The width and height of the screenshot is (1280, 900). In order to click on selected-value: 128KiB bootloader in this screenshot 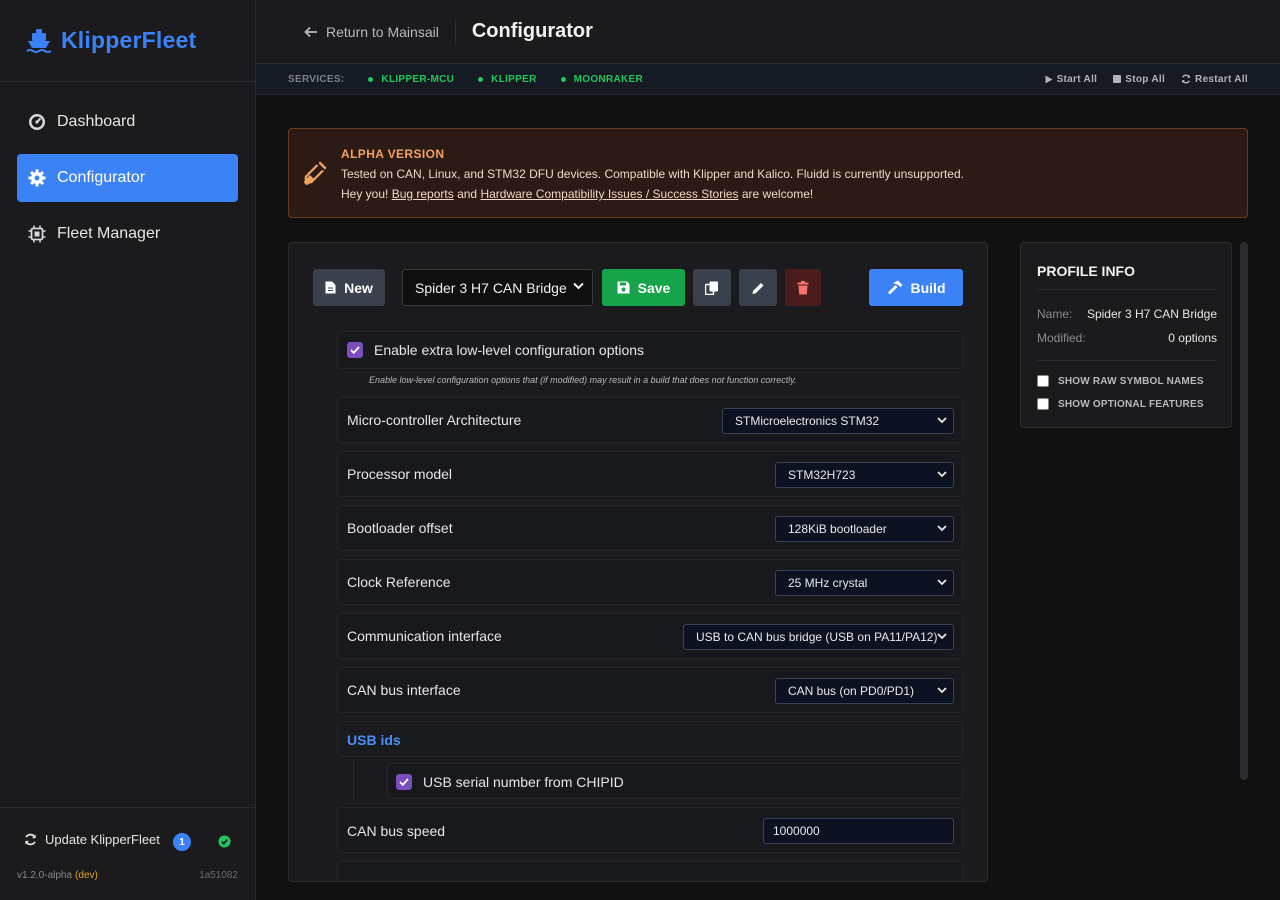, I will do `click(837, 529)`.